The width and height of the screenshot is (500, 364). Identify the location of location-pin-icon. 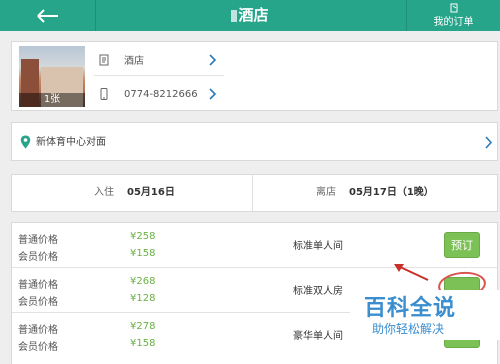
(25, 142).